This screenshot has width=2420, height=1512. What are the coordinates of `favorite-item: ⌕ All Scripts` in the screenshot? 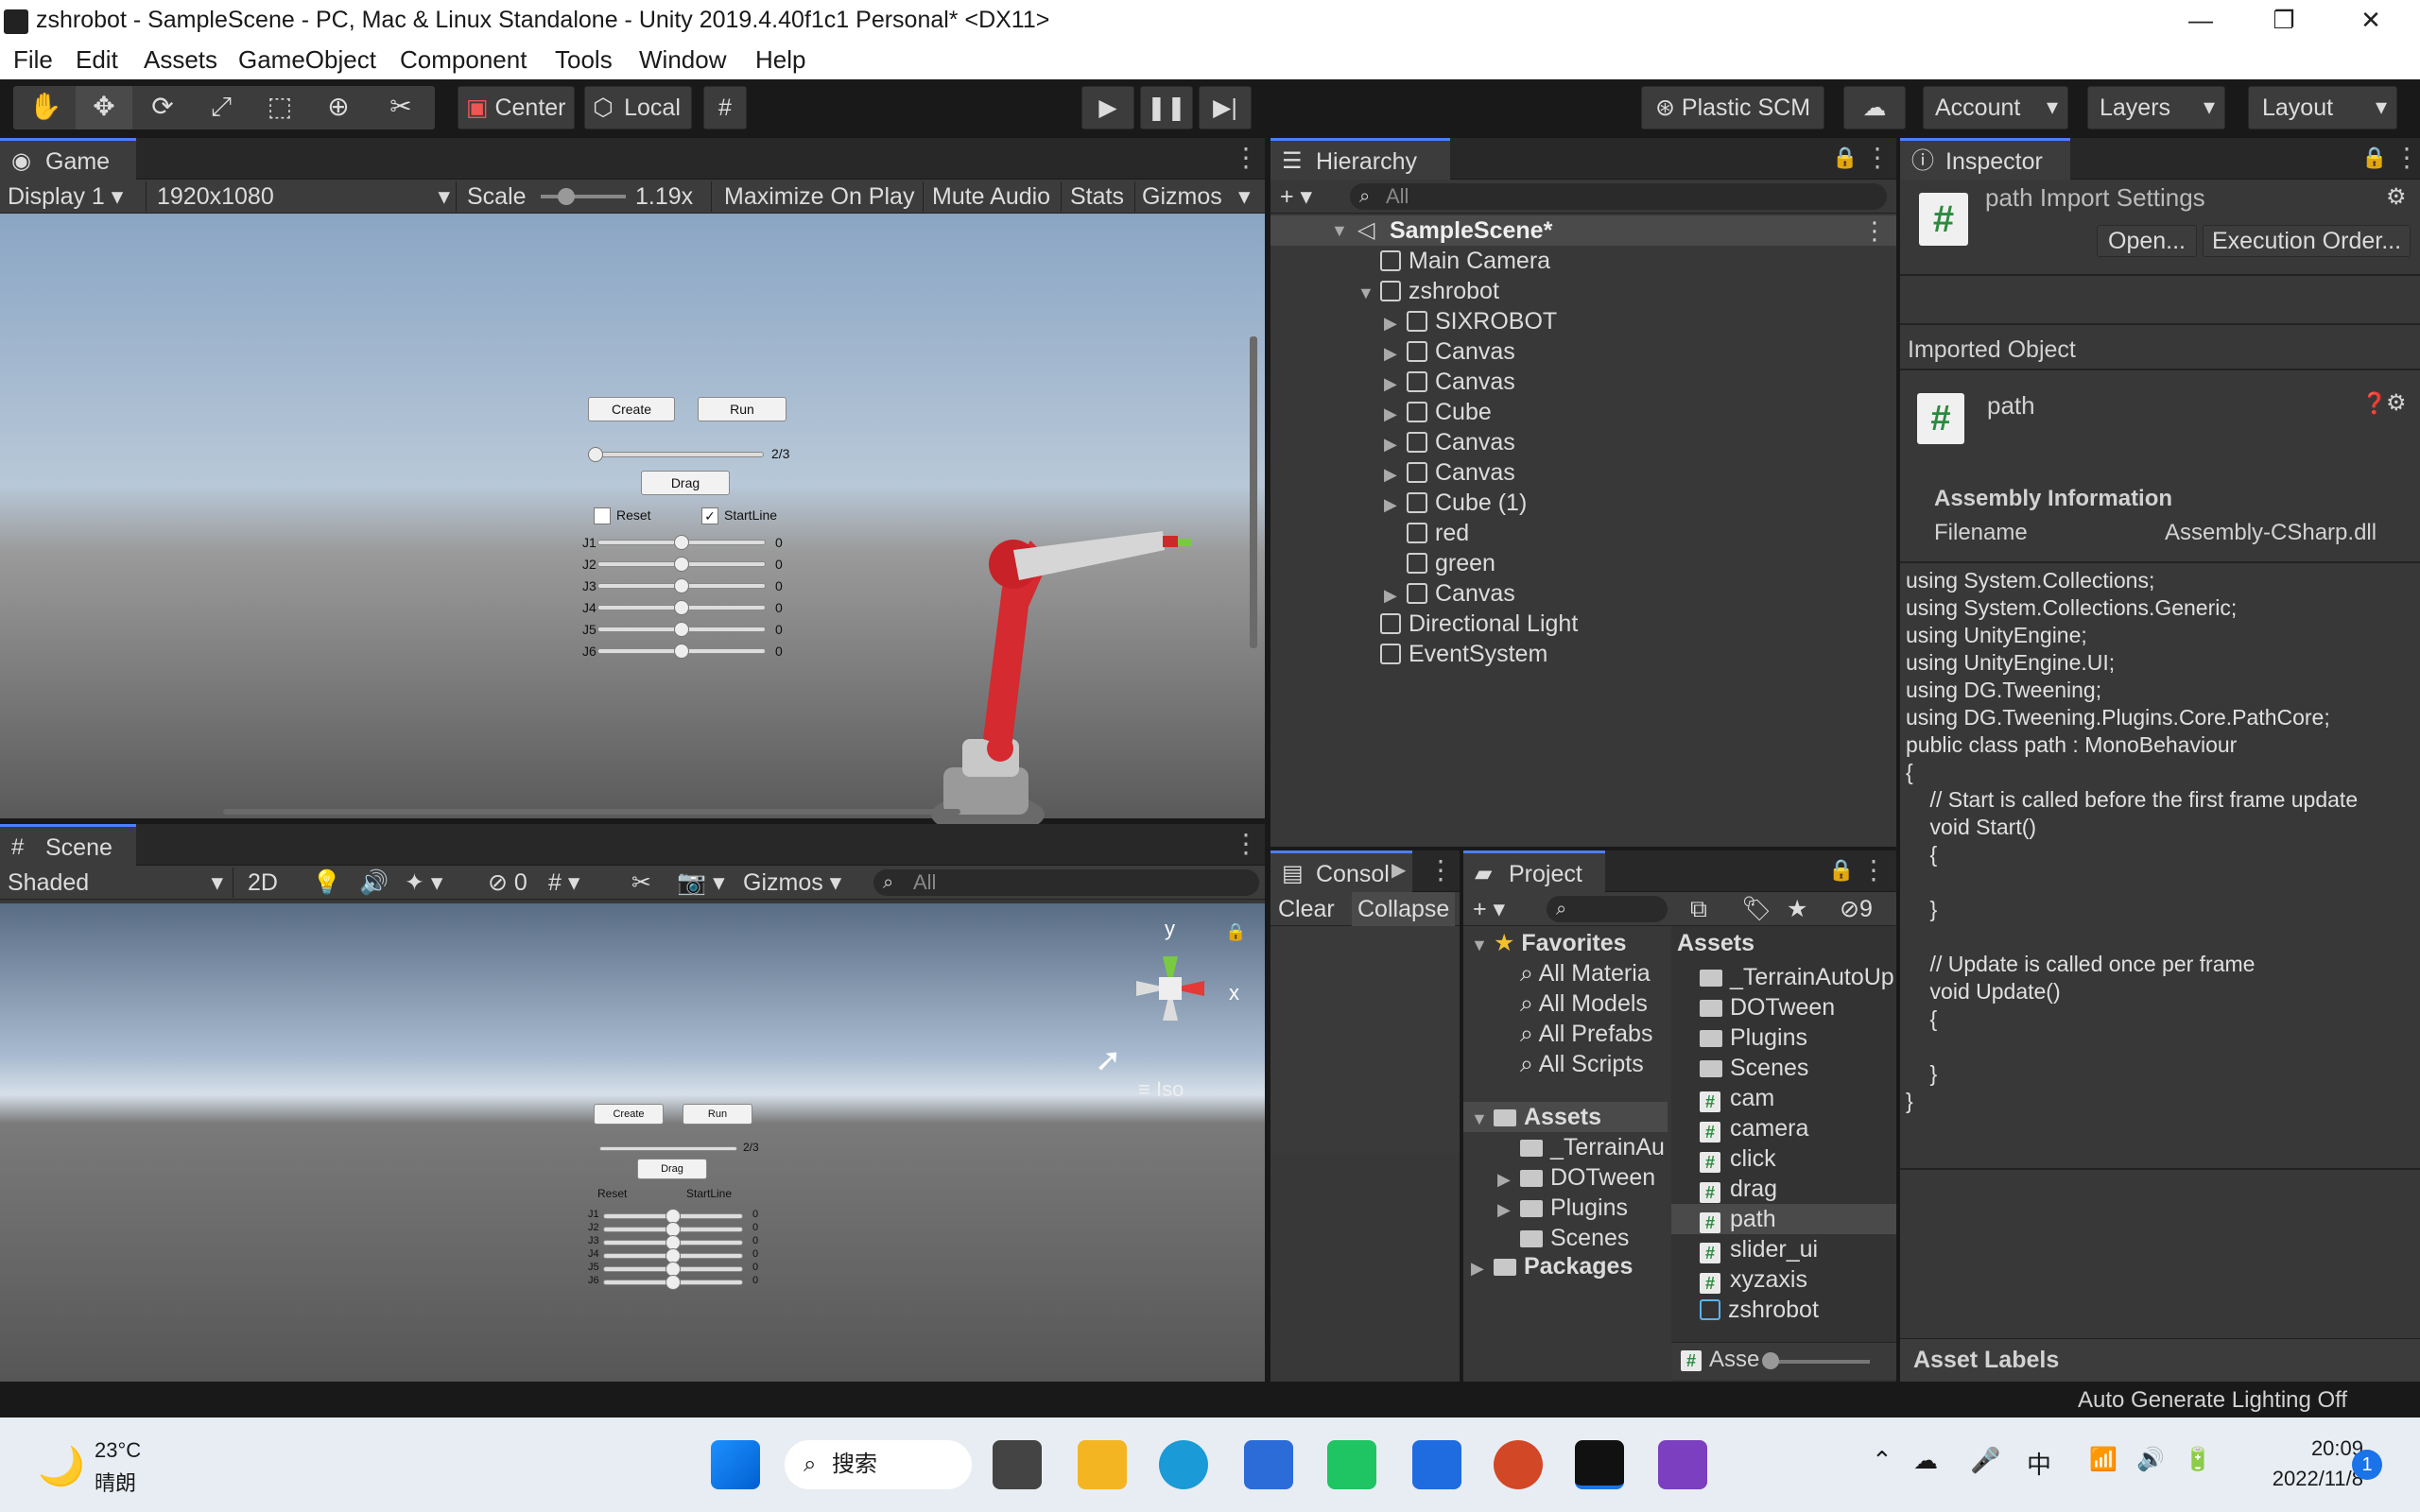 It's located at (1582, 1064).